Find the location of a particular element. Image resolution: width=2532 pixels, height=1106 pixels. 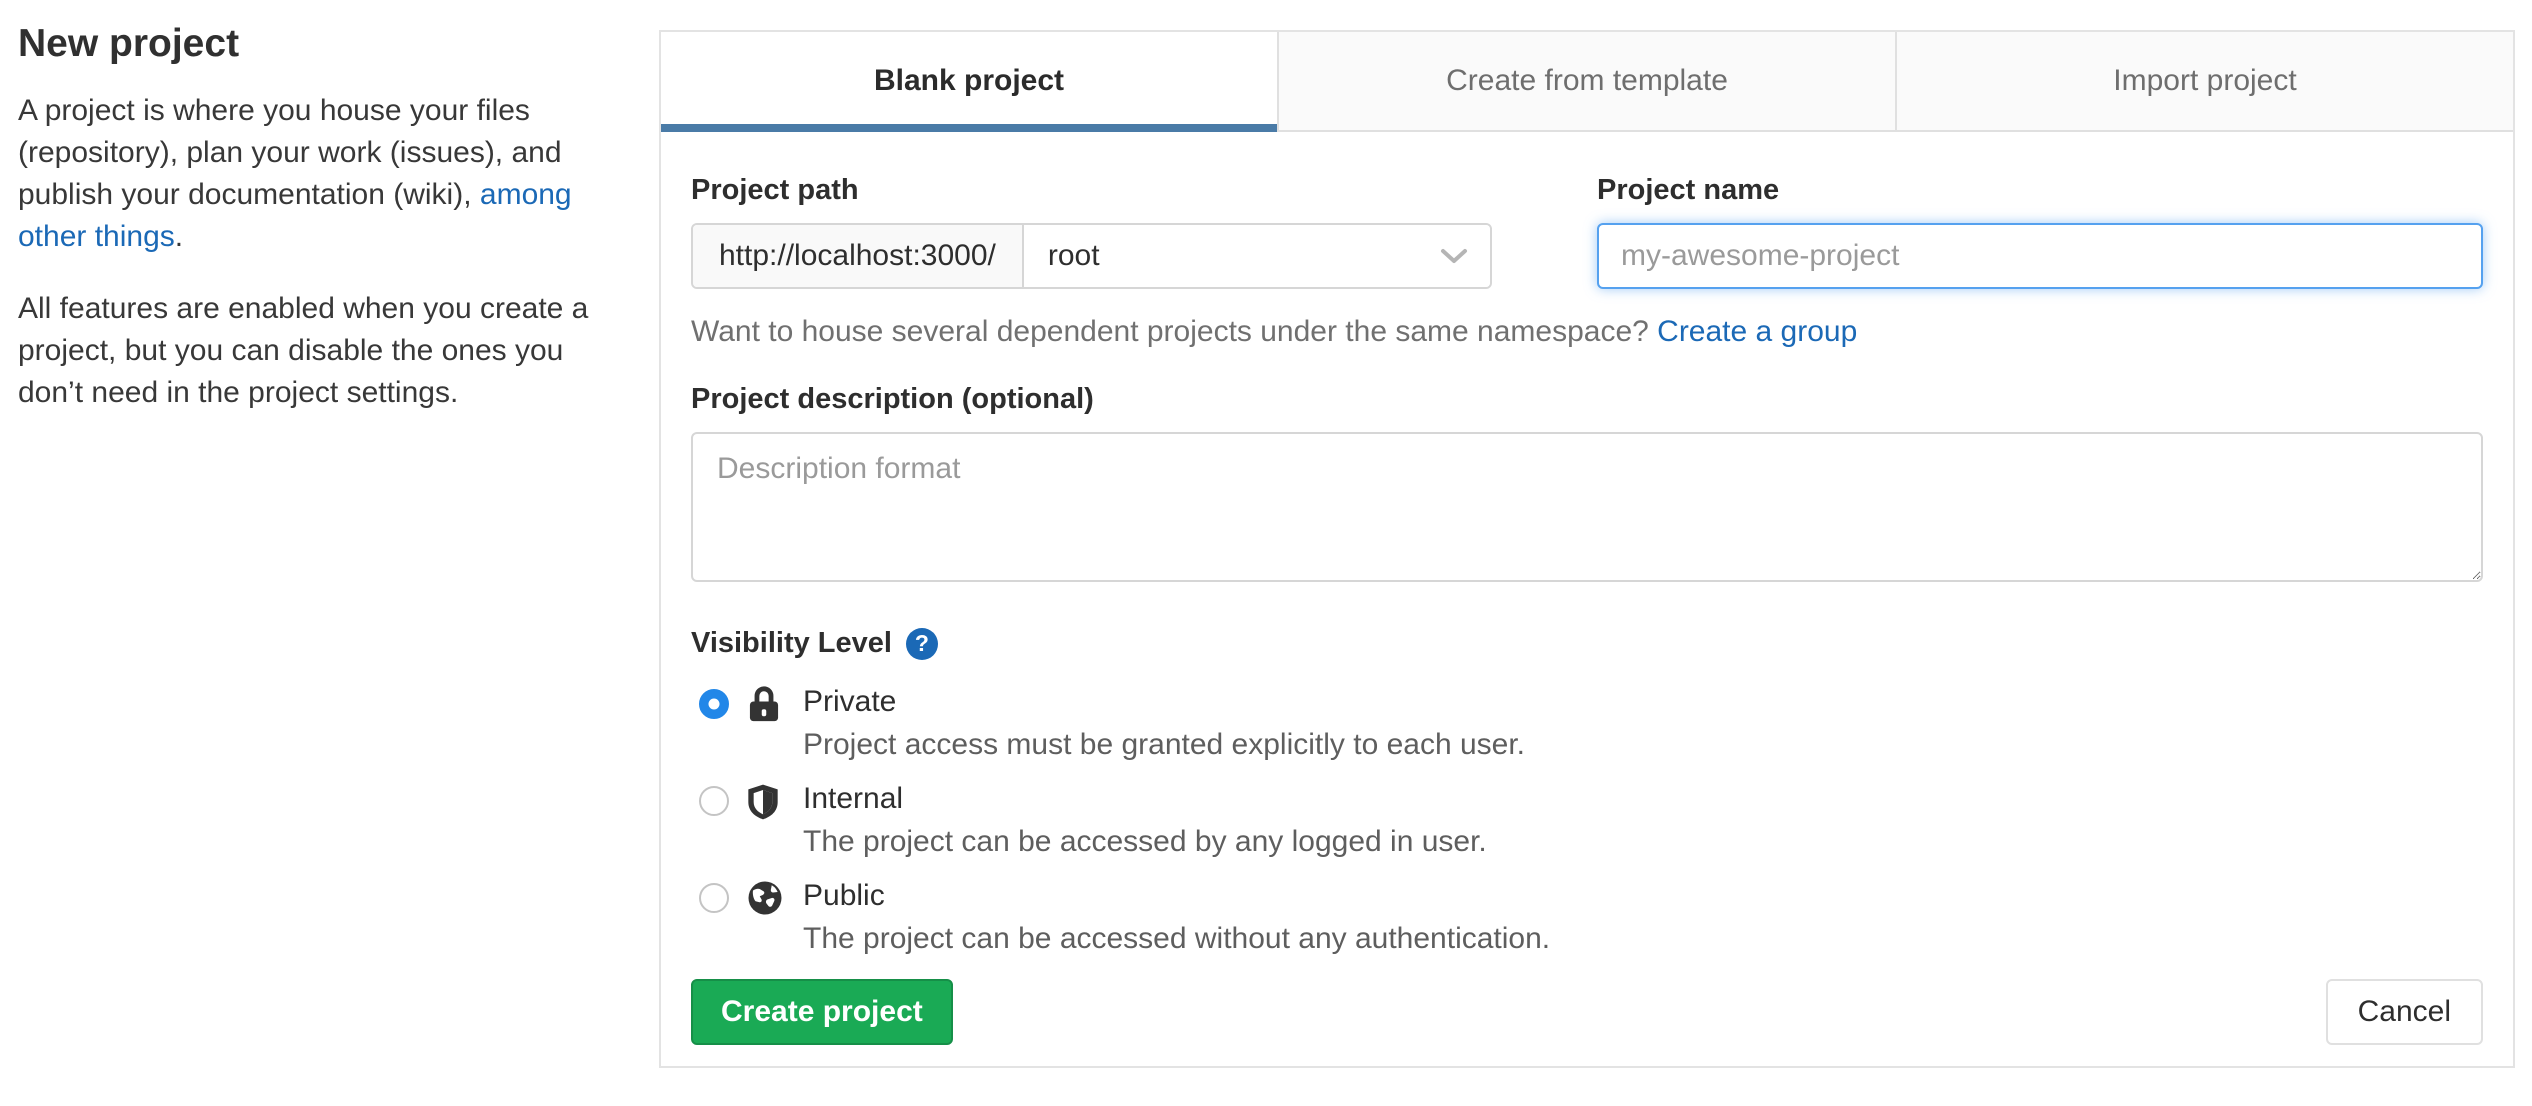

project-name-field: Project name is located at coordinates (2040, 224).